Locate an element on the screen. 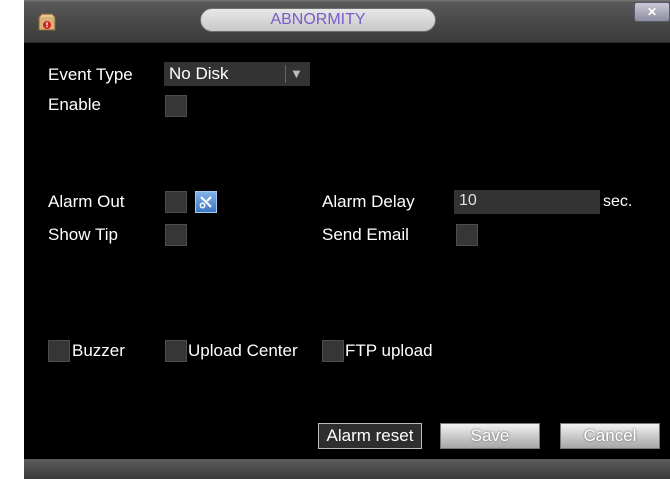  close-button: ✕ is located at coordinates (652, 12).